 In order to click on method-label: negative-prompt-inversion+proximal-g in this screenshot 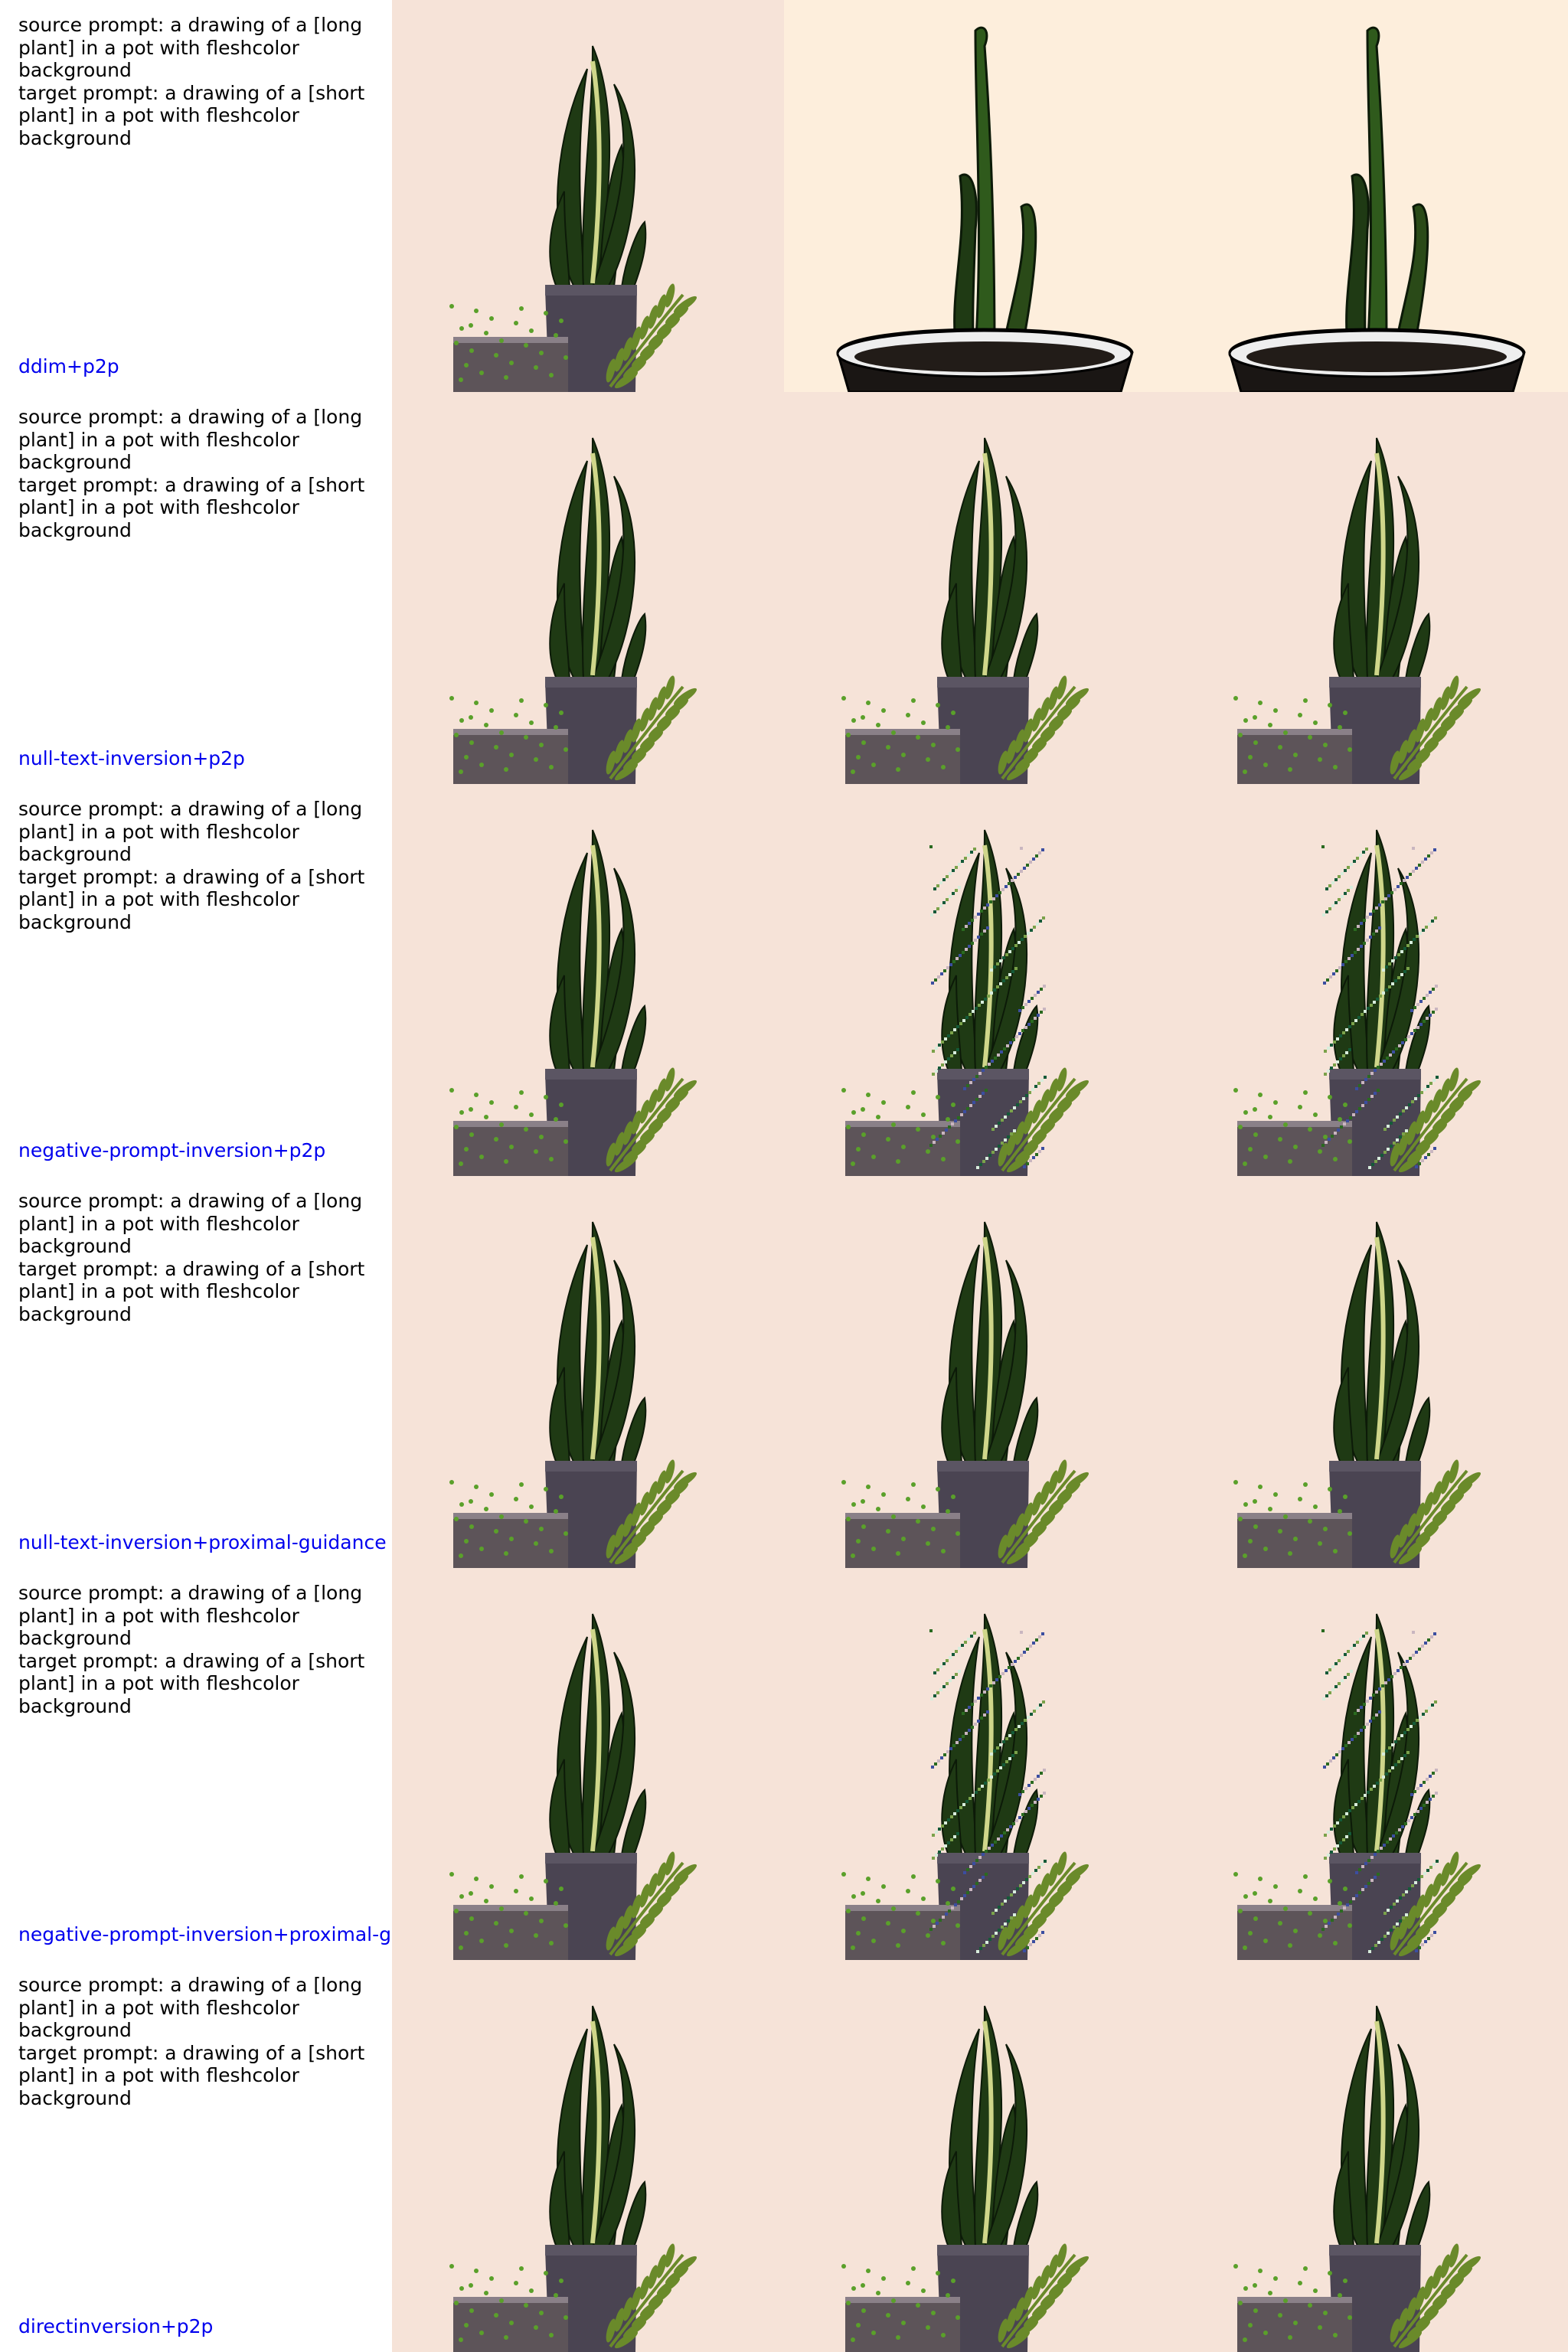, I will do `click(204, 1934)`.